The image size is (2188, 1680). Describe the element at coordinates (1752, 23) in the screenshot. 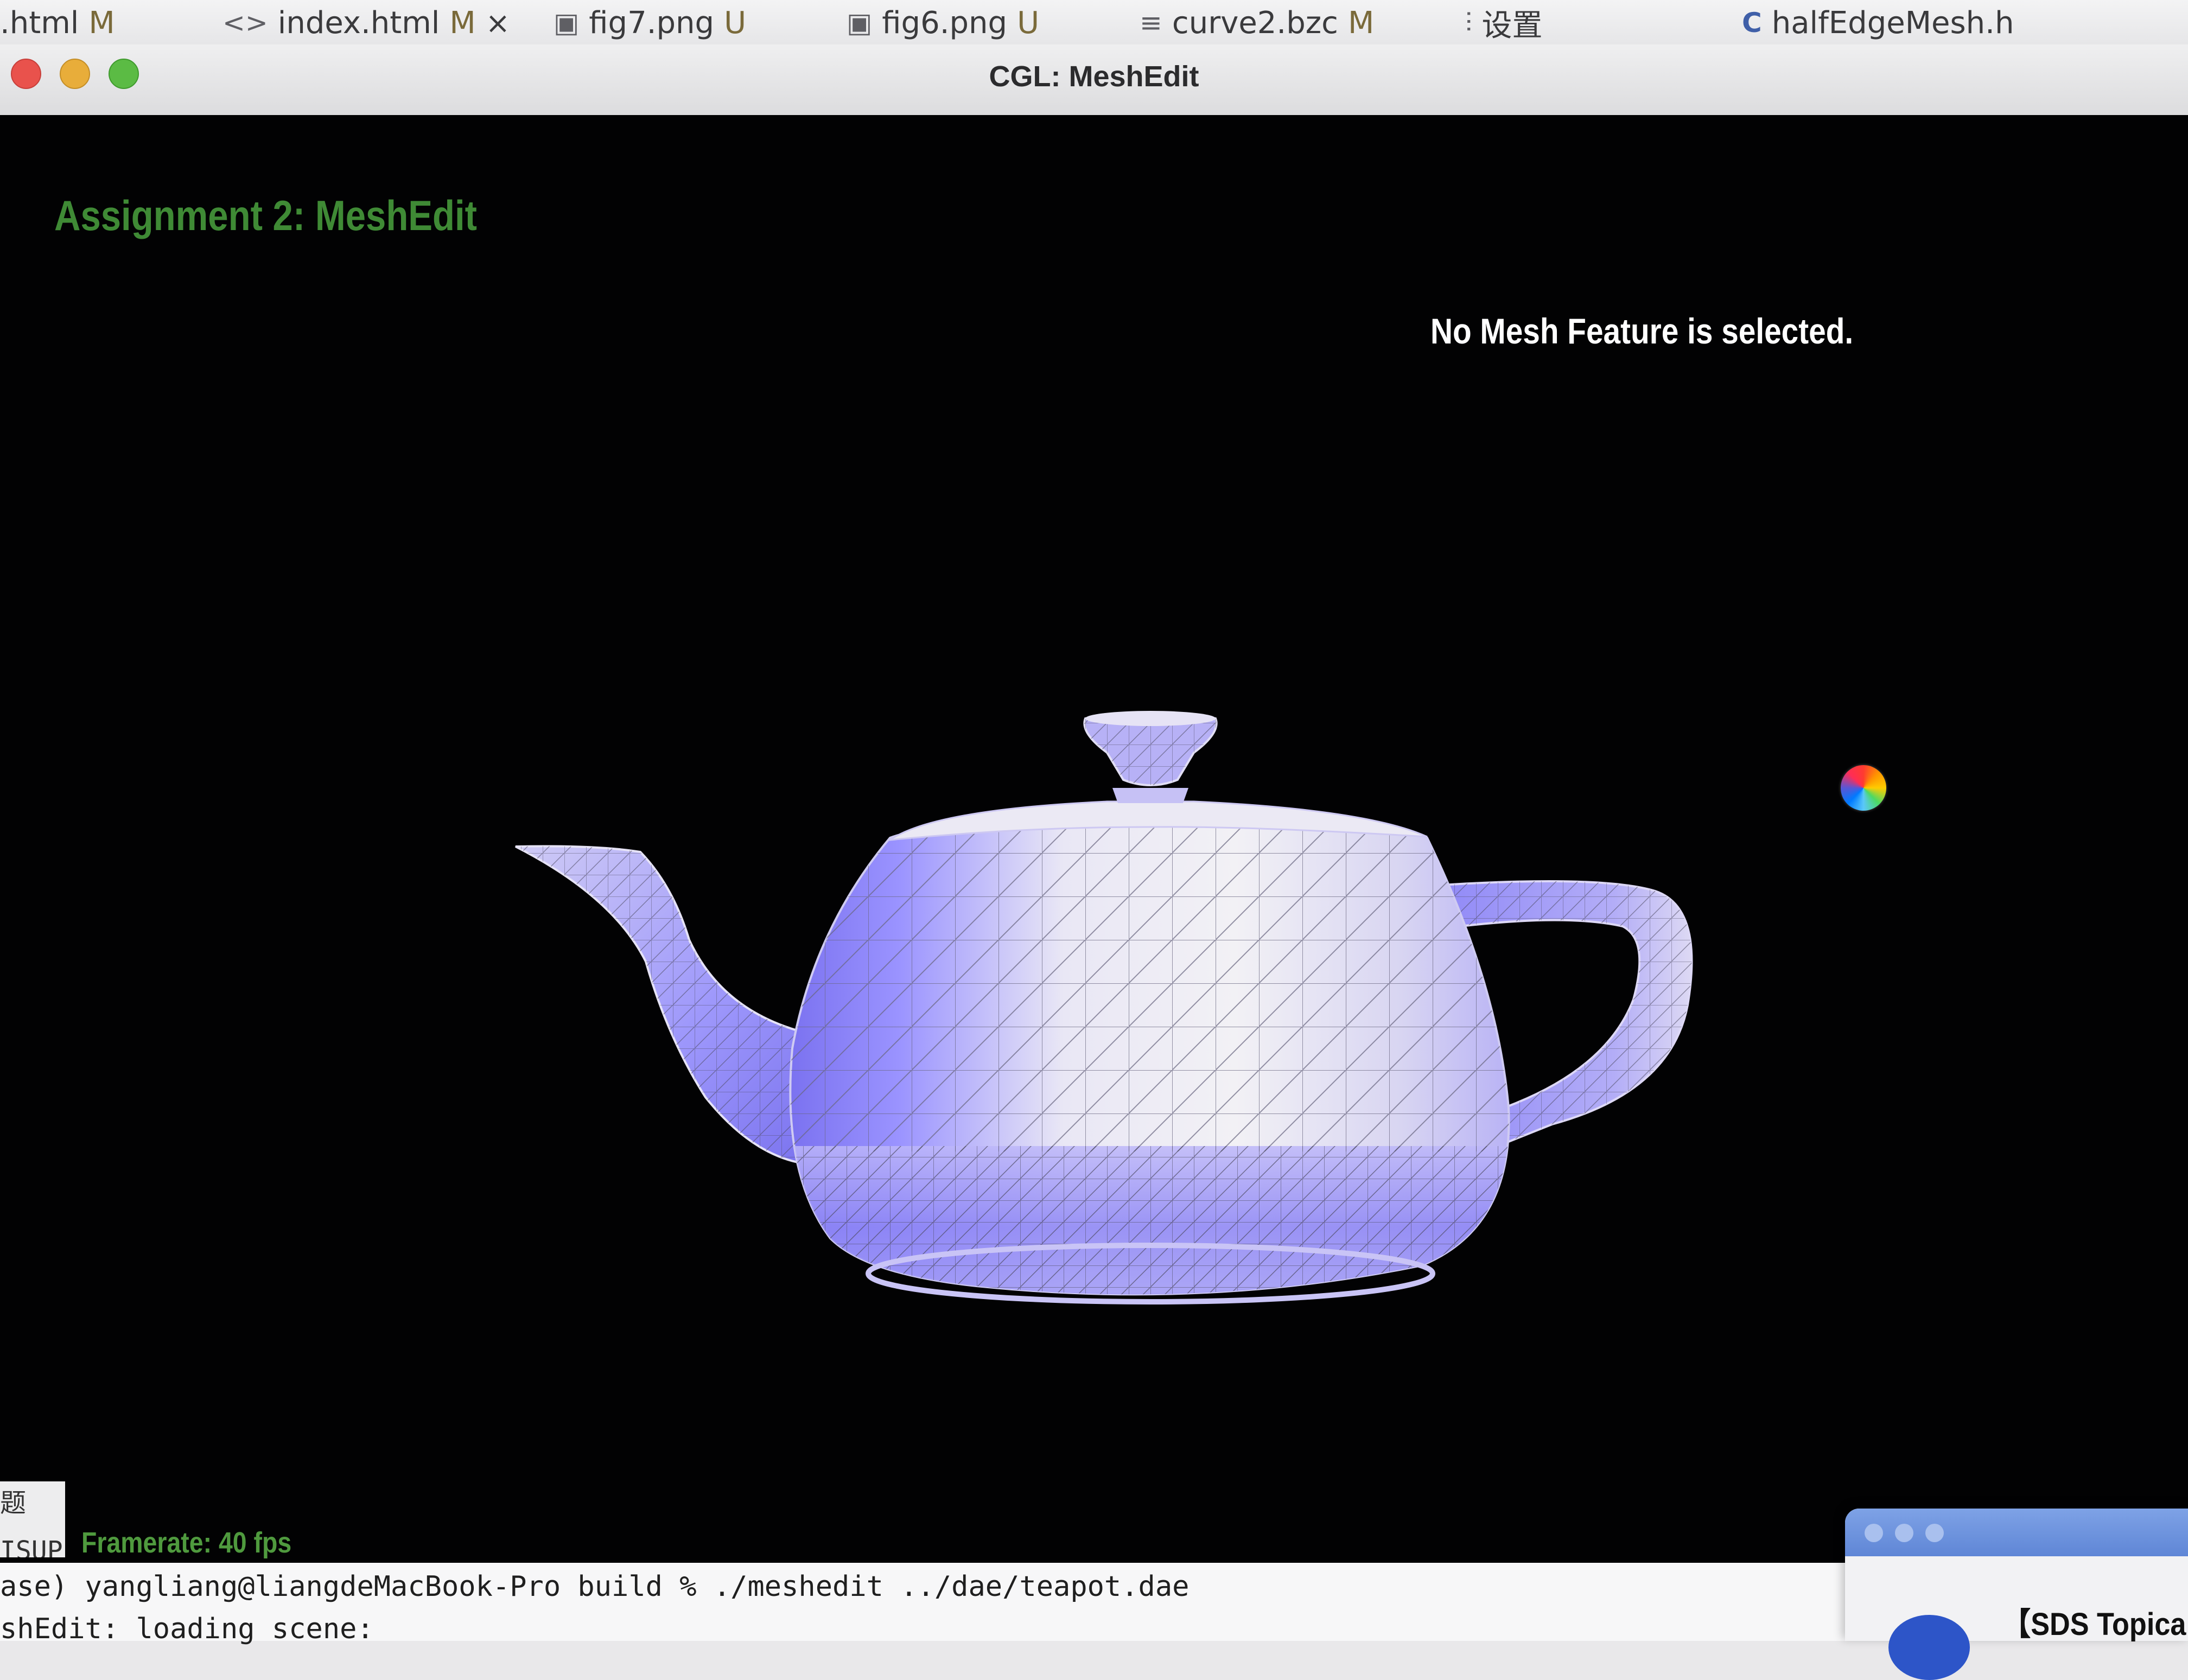

I see `c-file-icon: C` at that location.